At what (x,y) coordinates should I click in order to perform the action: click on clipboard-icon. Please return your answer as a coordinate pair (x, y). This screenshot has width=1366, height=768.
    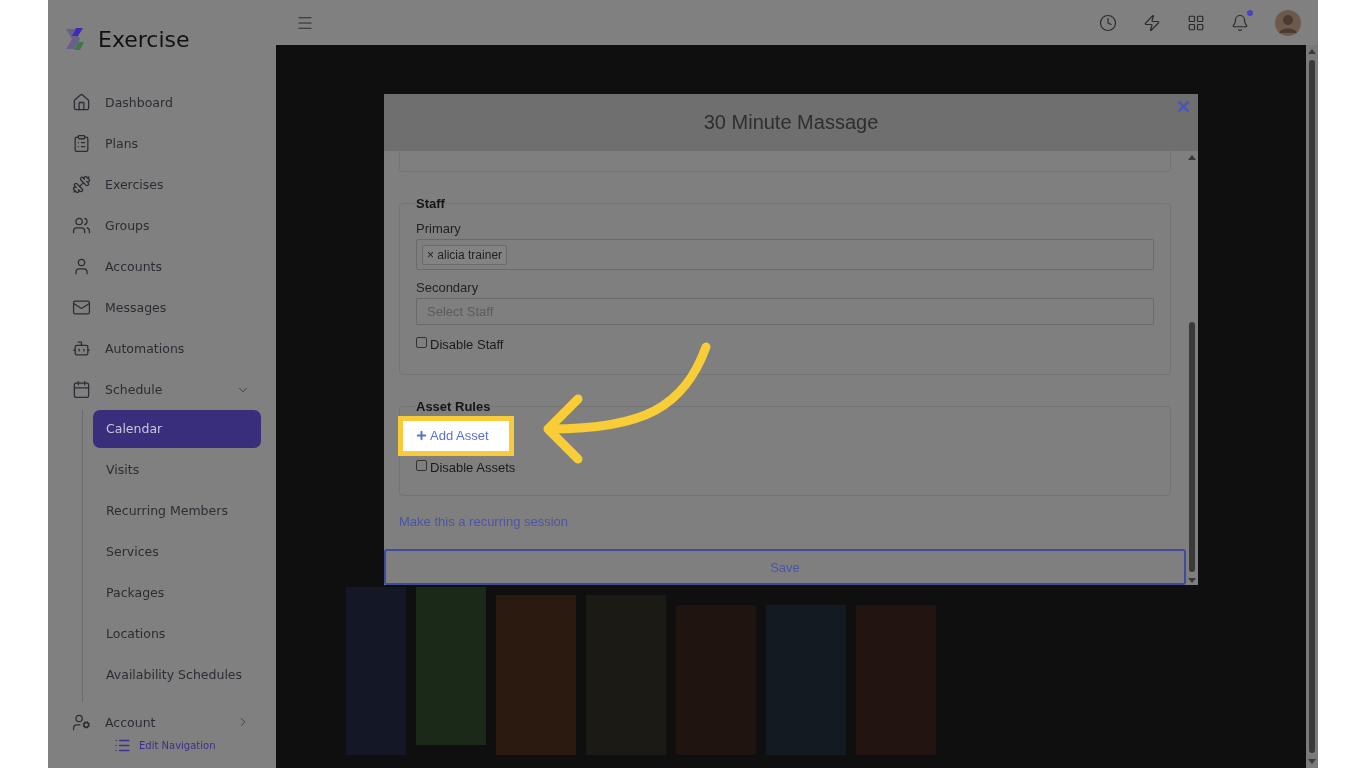
    Looking at the image, I should click on (81, 143).